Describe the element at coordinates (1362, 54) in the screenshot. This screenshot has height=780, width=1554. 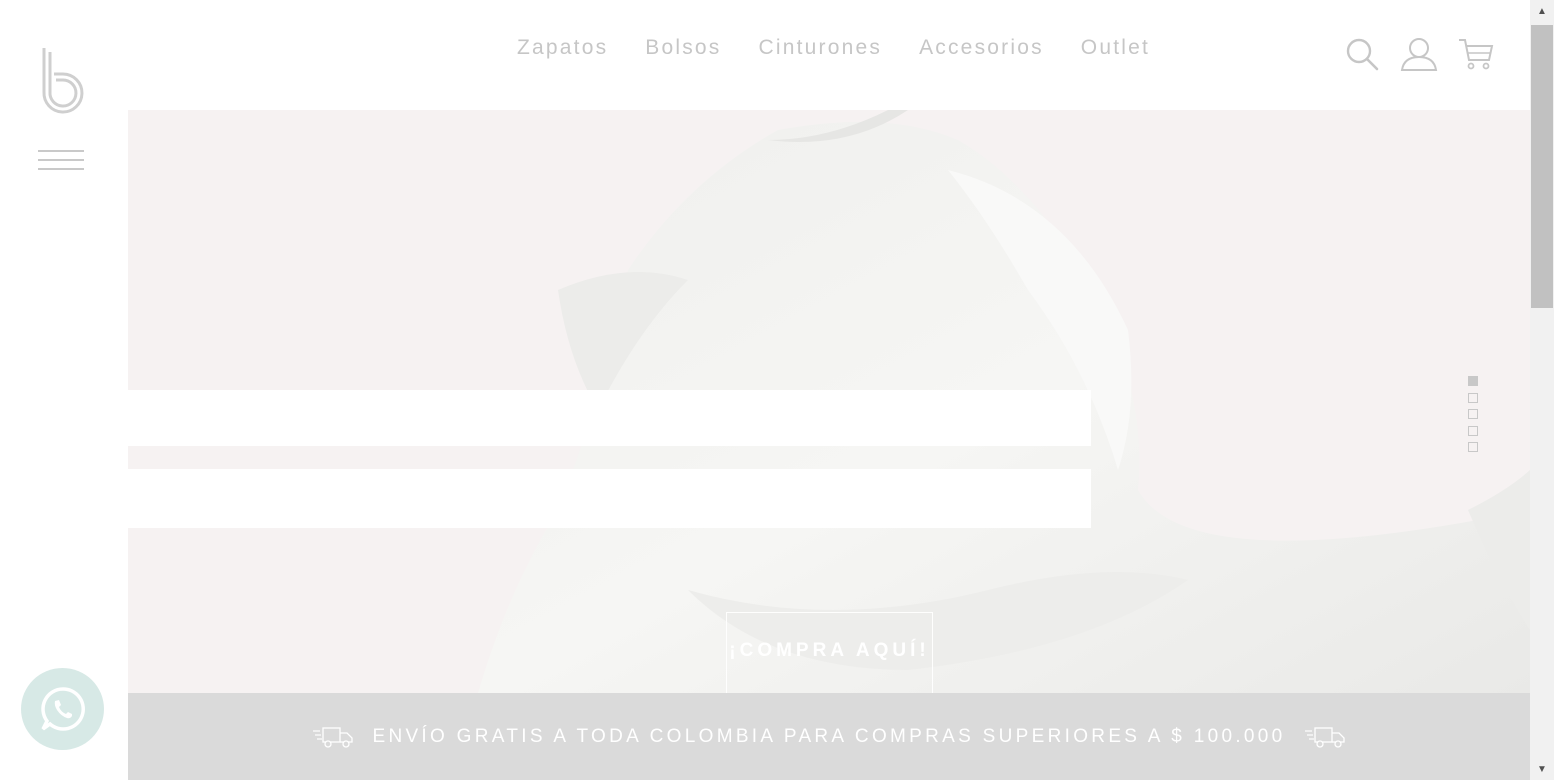
I see `search-icon` at that location.